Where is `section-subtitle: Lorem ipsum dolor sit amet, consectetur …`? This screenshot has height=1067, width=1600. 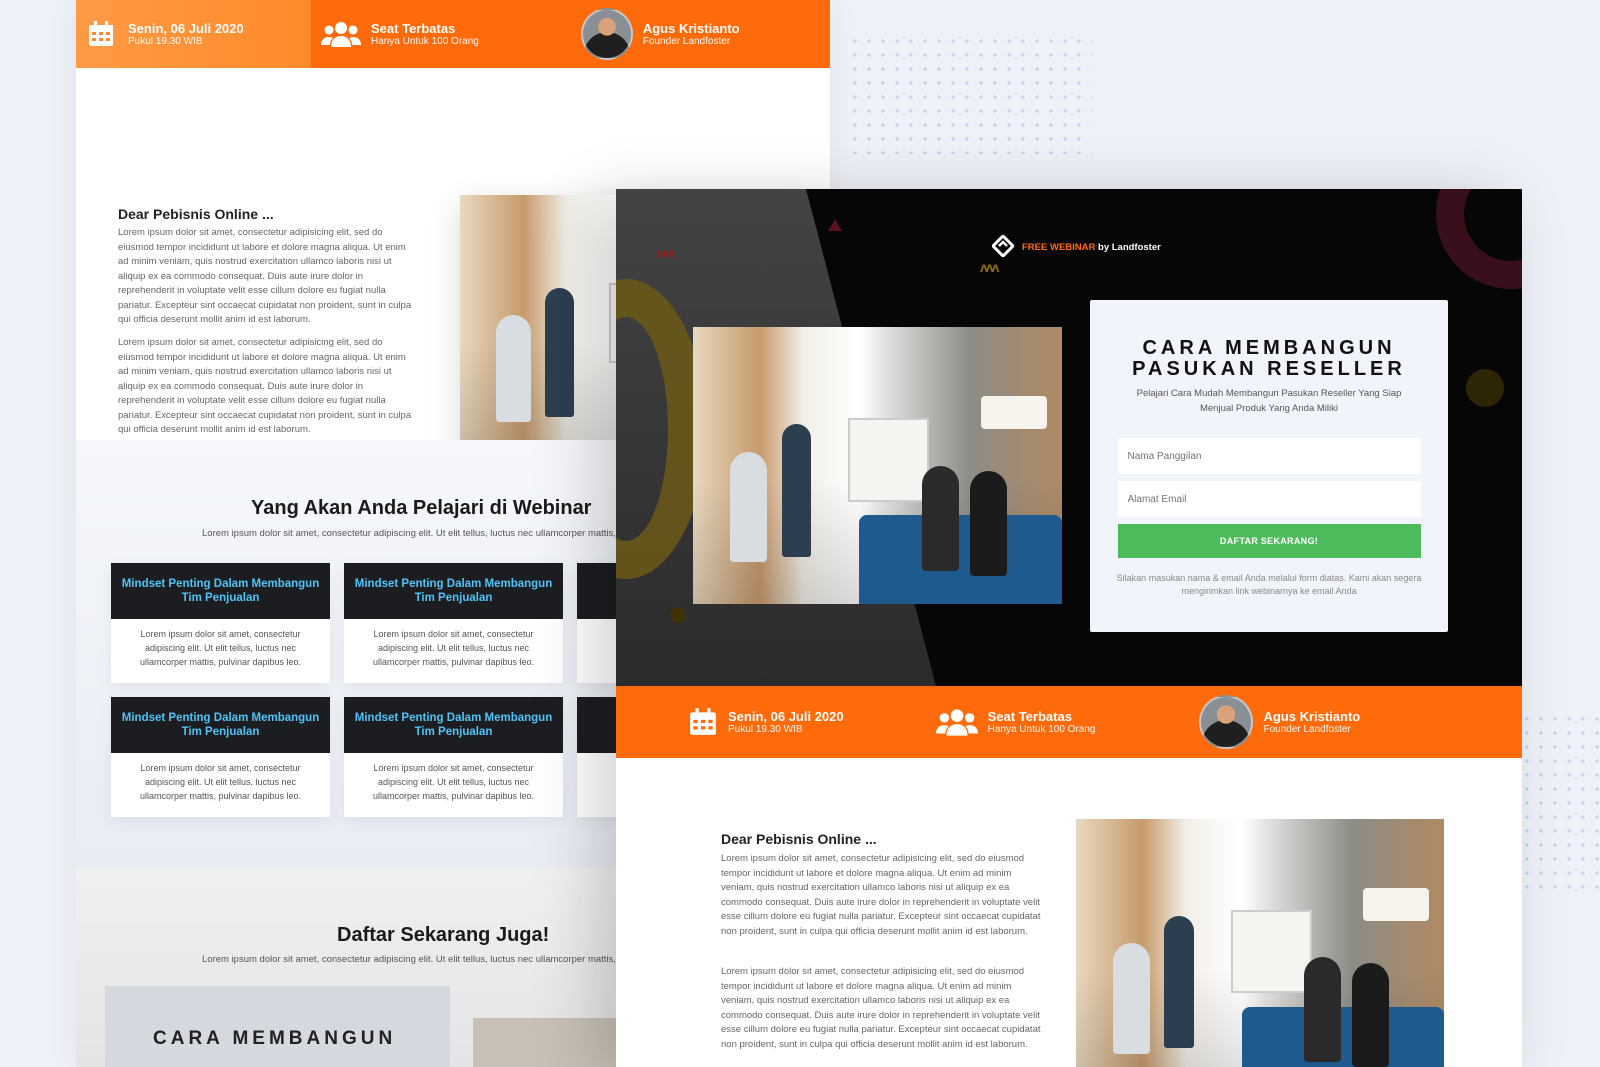
section-subtitle: Lorem ipsum dolor sit amet, consectetur … is located at coordinates (409, 533).